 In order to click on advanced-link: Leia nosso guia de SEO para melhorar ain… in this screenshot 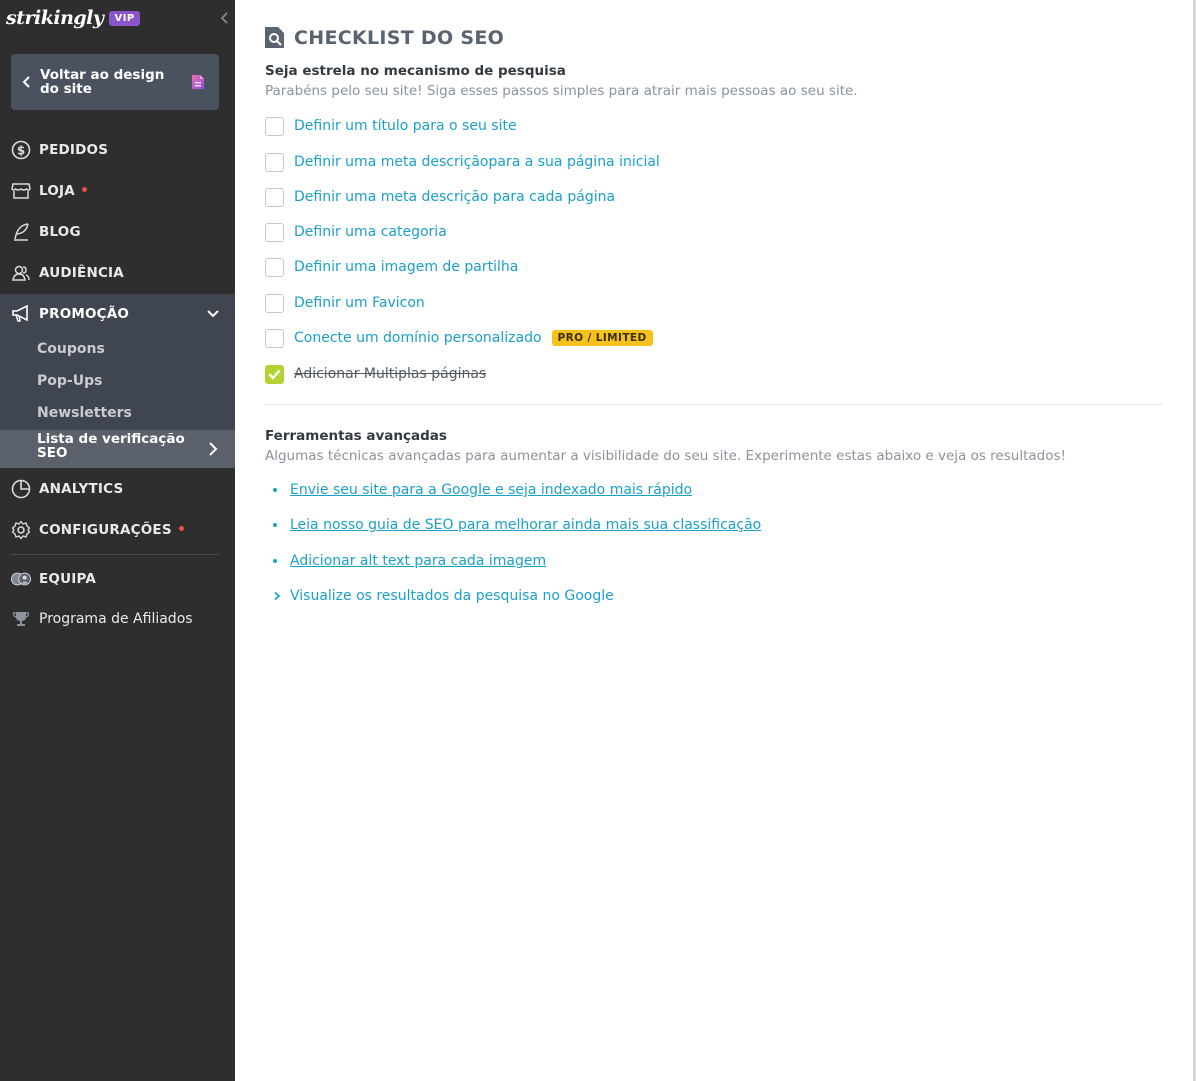, I will do `click(525, 525)`.